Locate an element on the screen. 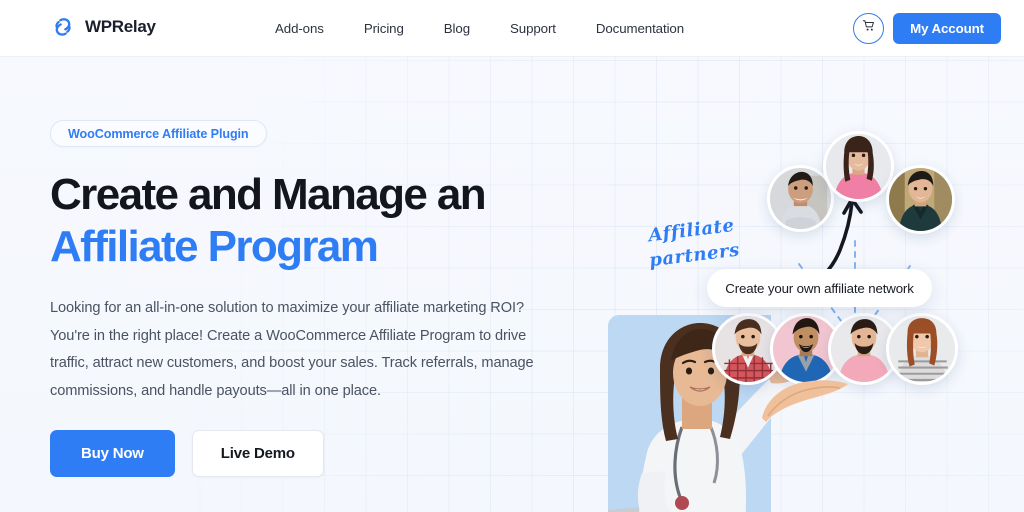 This screenshot has height=512, width=1024. my-account-button: My Account is located at coordinates (947, 28).